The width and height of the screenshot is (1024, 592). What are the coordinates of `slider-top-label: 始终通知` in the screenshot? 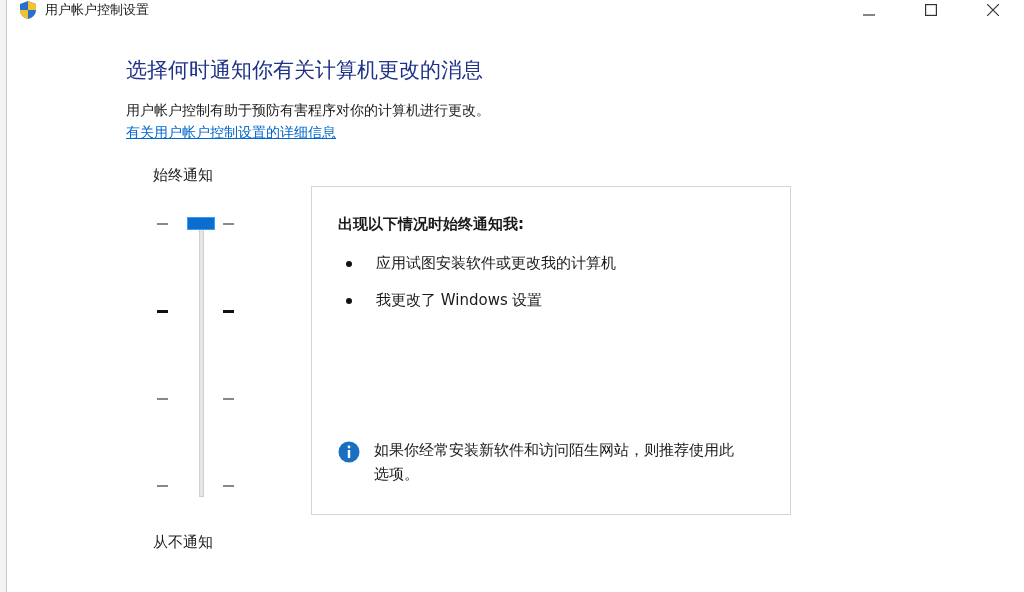 It's located at (183, 175).